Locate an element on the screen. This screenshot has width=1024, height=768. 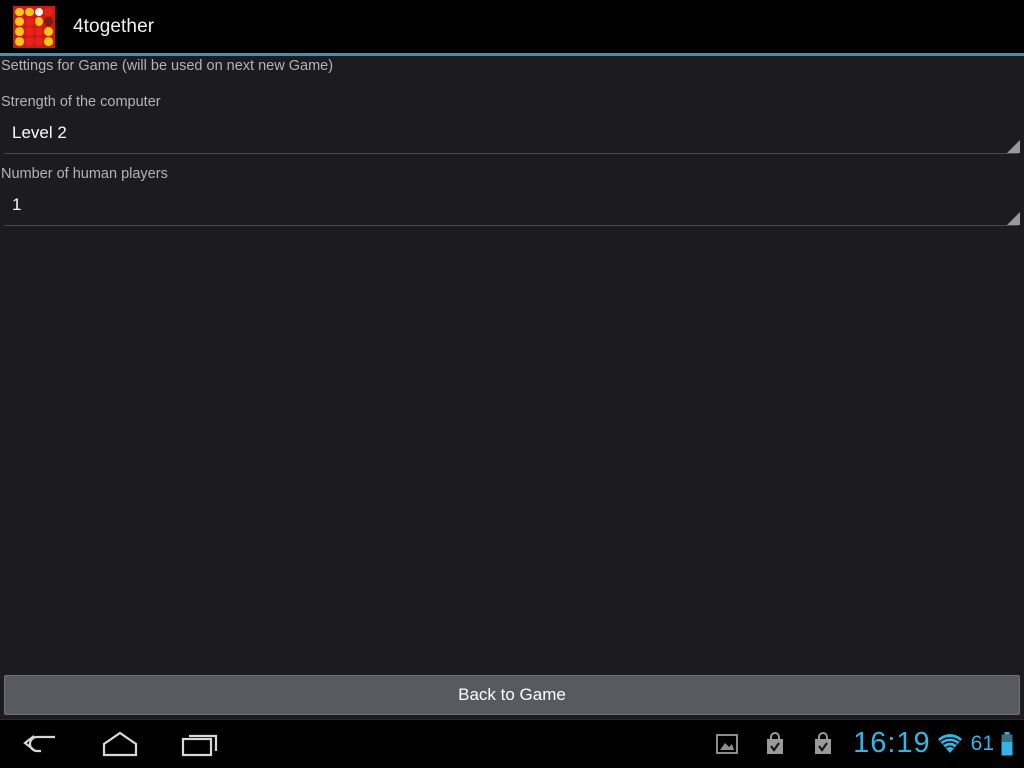
app-icon is located at coordinates (34, 26).